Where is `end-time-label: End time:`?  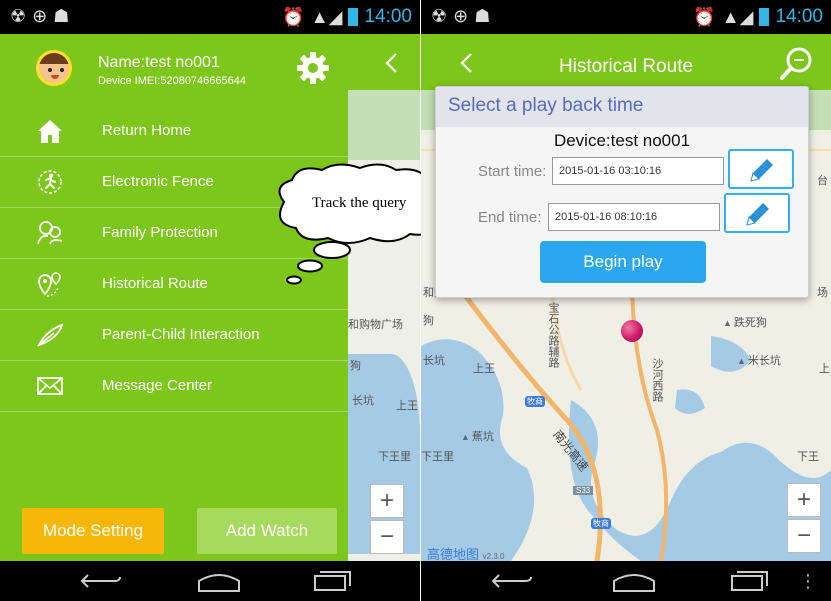
end-time-label: End time: is located at coordinates (510, 217).